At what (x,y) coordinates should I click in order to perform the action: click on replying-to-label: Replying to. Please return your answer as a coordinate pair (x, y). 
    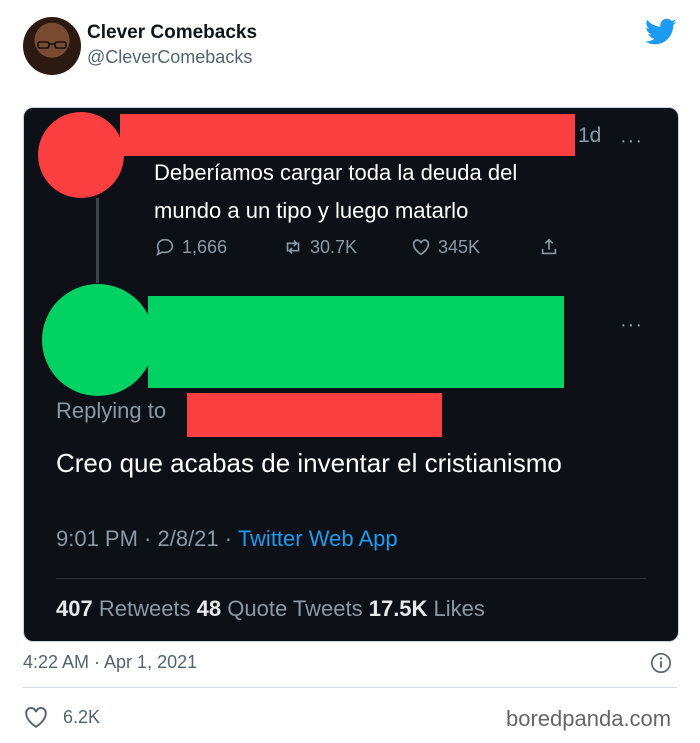
    Looking at the image, I should click on (111, 410).